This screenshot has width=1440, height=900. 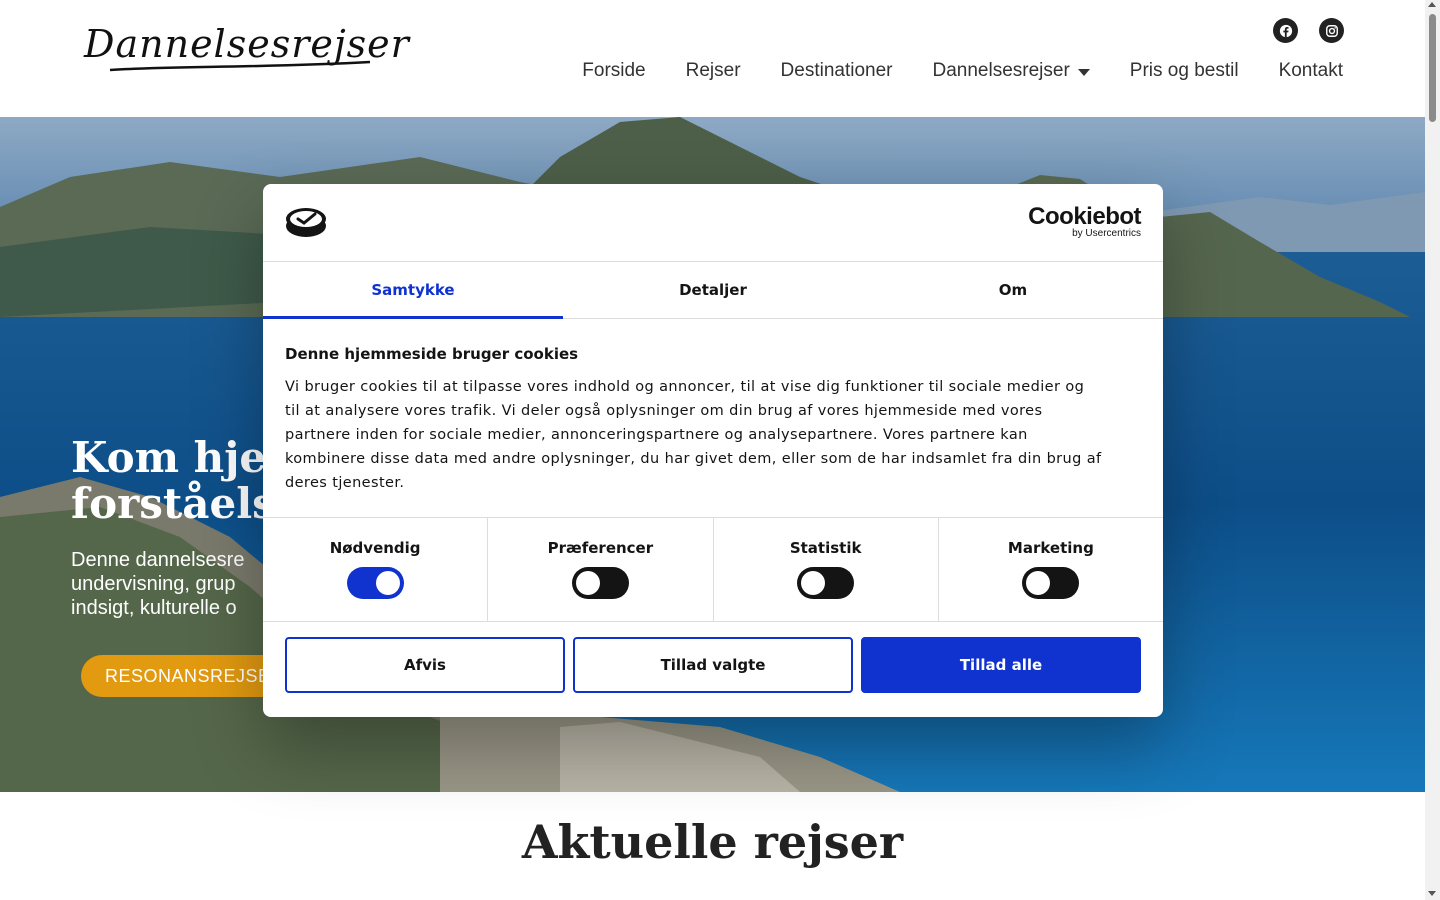 What do you see at coordinates (345, 483) in the screenshot?
I see `description-line: deres tjenester.` at bounding box center [345, 483].